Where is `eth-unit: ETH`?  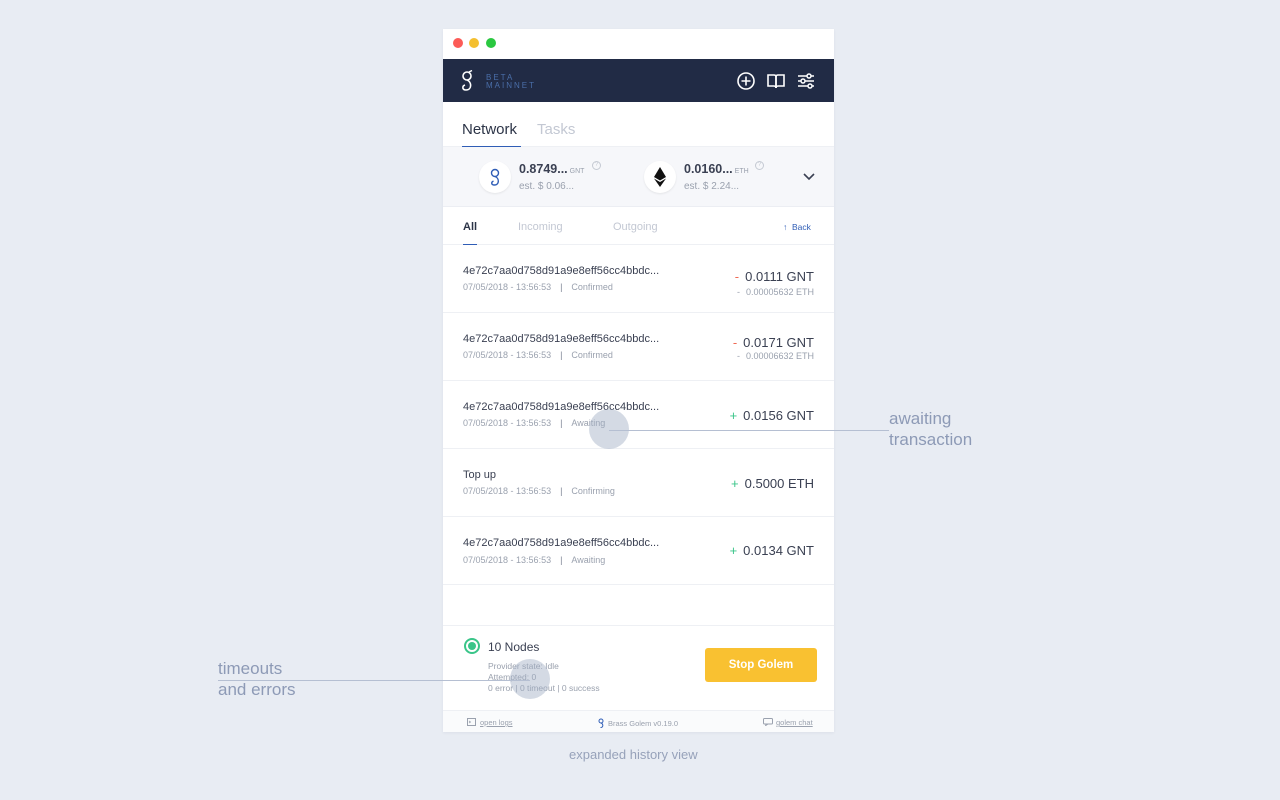 eth-unit: ETH is located at coordinates (741, 171).